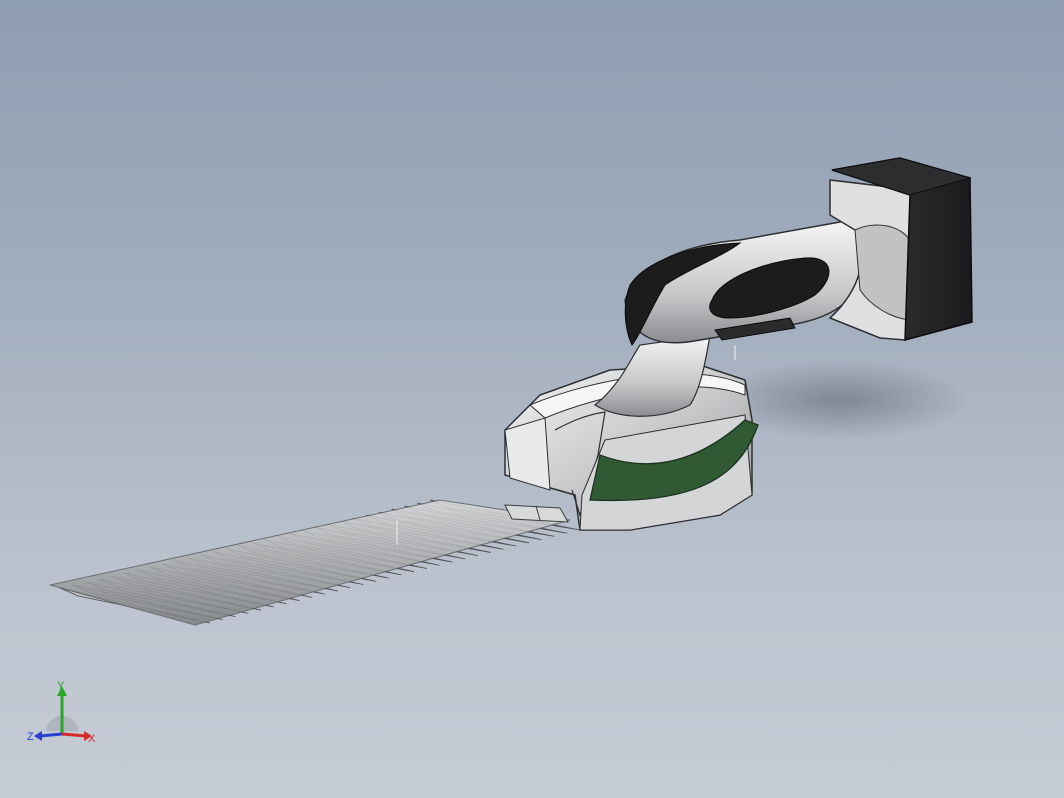 This screenshot has height=798, width=1064. I want to click on z-axis-arrow, so click(38, 736).